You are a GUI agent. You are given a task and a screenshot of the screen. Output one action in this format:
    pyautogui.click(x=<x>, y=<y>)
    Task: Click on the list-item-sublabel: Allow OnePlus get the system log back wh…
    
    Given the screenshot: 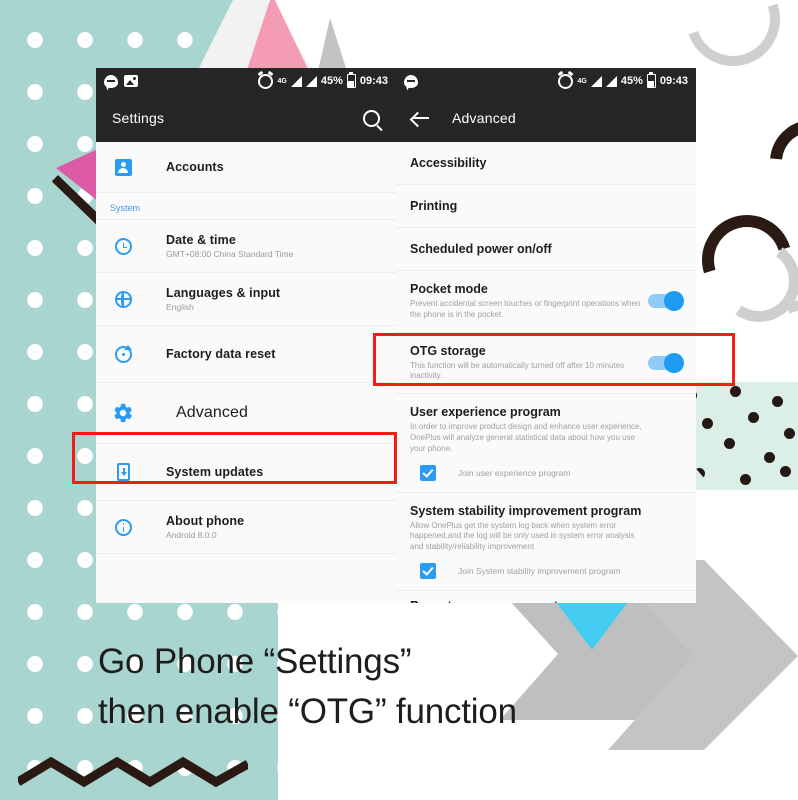 What is the action you would take?
    pyautogui.click(x=522, y=536)
    